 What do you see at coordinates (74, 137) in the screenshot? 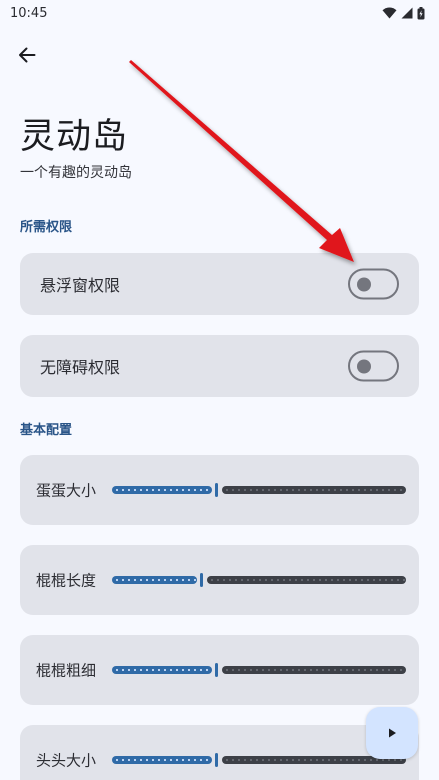
I see `page-title: 灵动岛` at bounding box center [74, 137].